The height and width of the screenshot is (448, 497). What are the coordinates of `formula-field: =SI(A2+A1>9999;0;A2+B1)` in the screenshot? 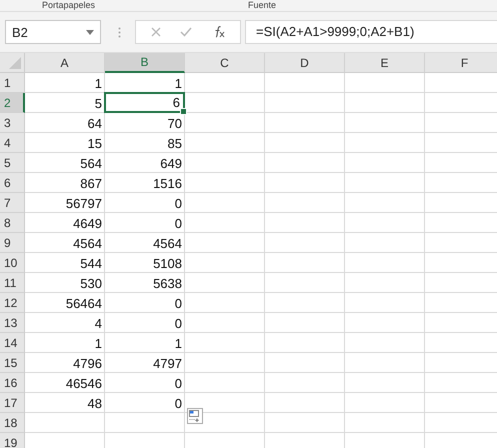 It's located at (371, 32).